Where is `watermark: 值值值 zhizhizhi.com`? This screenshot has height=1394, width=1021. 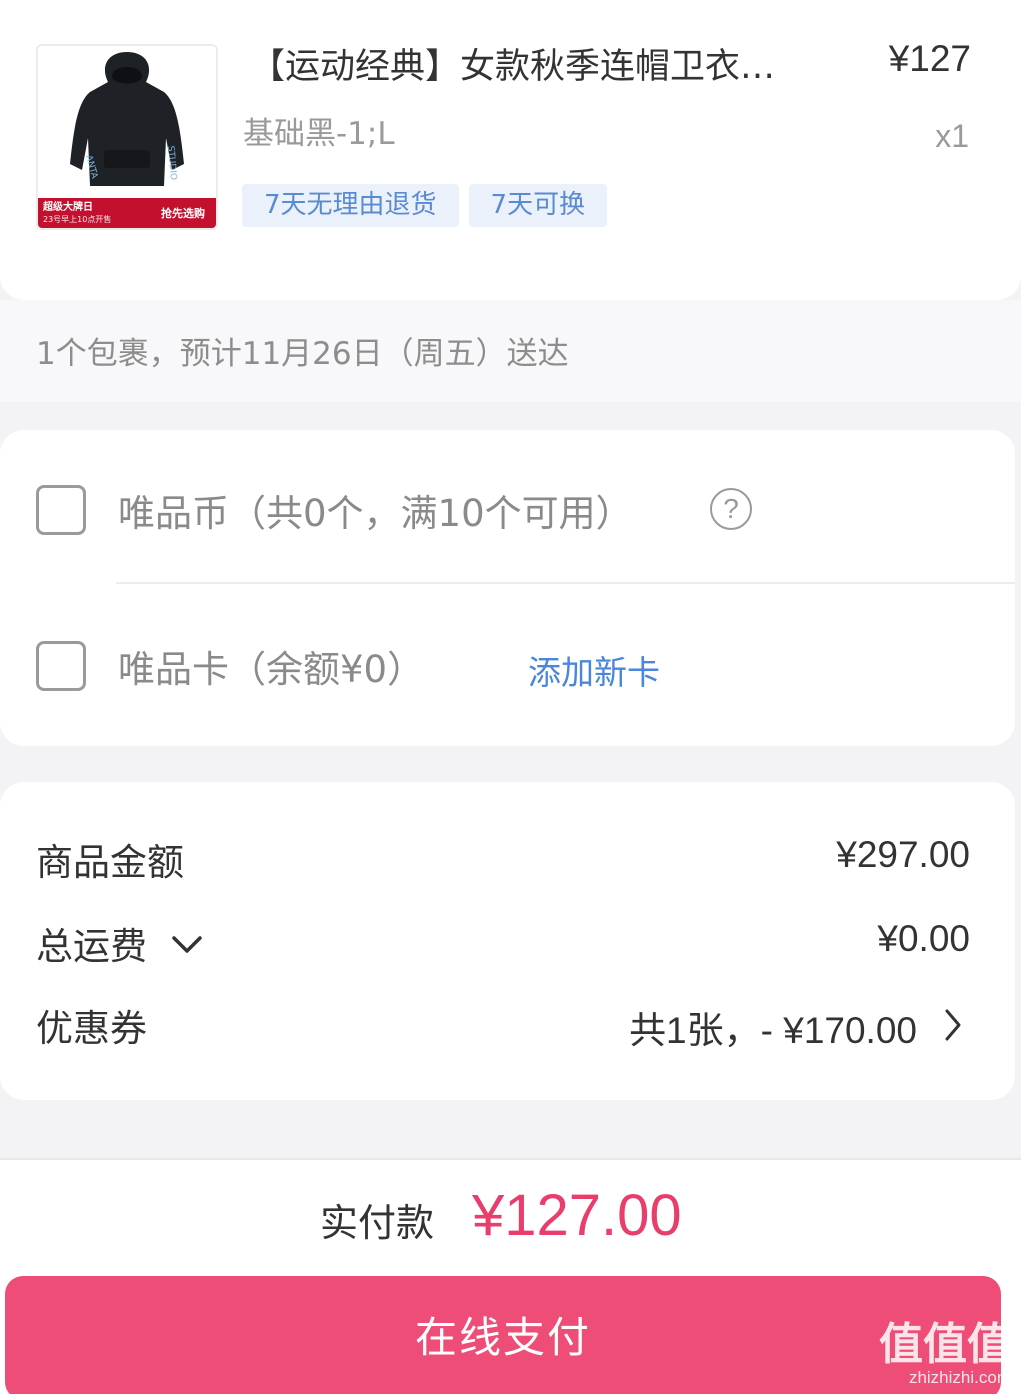
watermark: 值值值 zhizhizhi.com is located at coordinates (936, 1353).